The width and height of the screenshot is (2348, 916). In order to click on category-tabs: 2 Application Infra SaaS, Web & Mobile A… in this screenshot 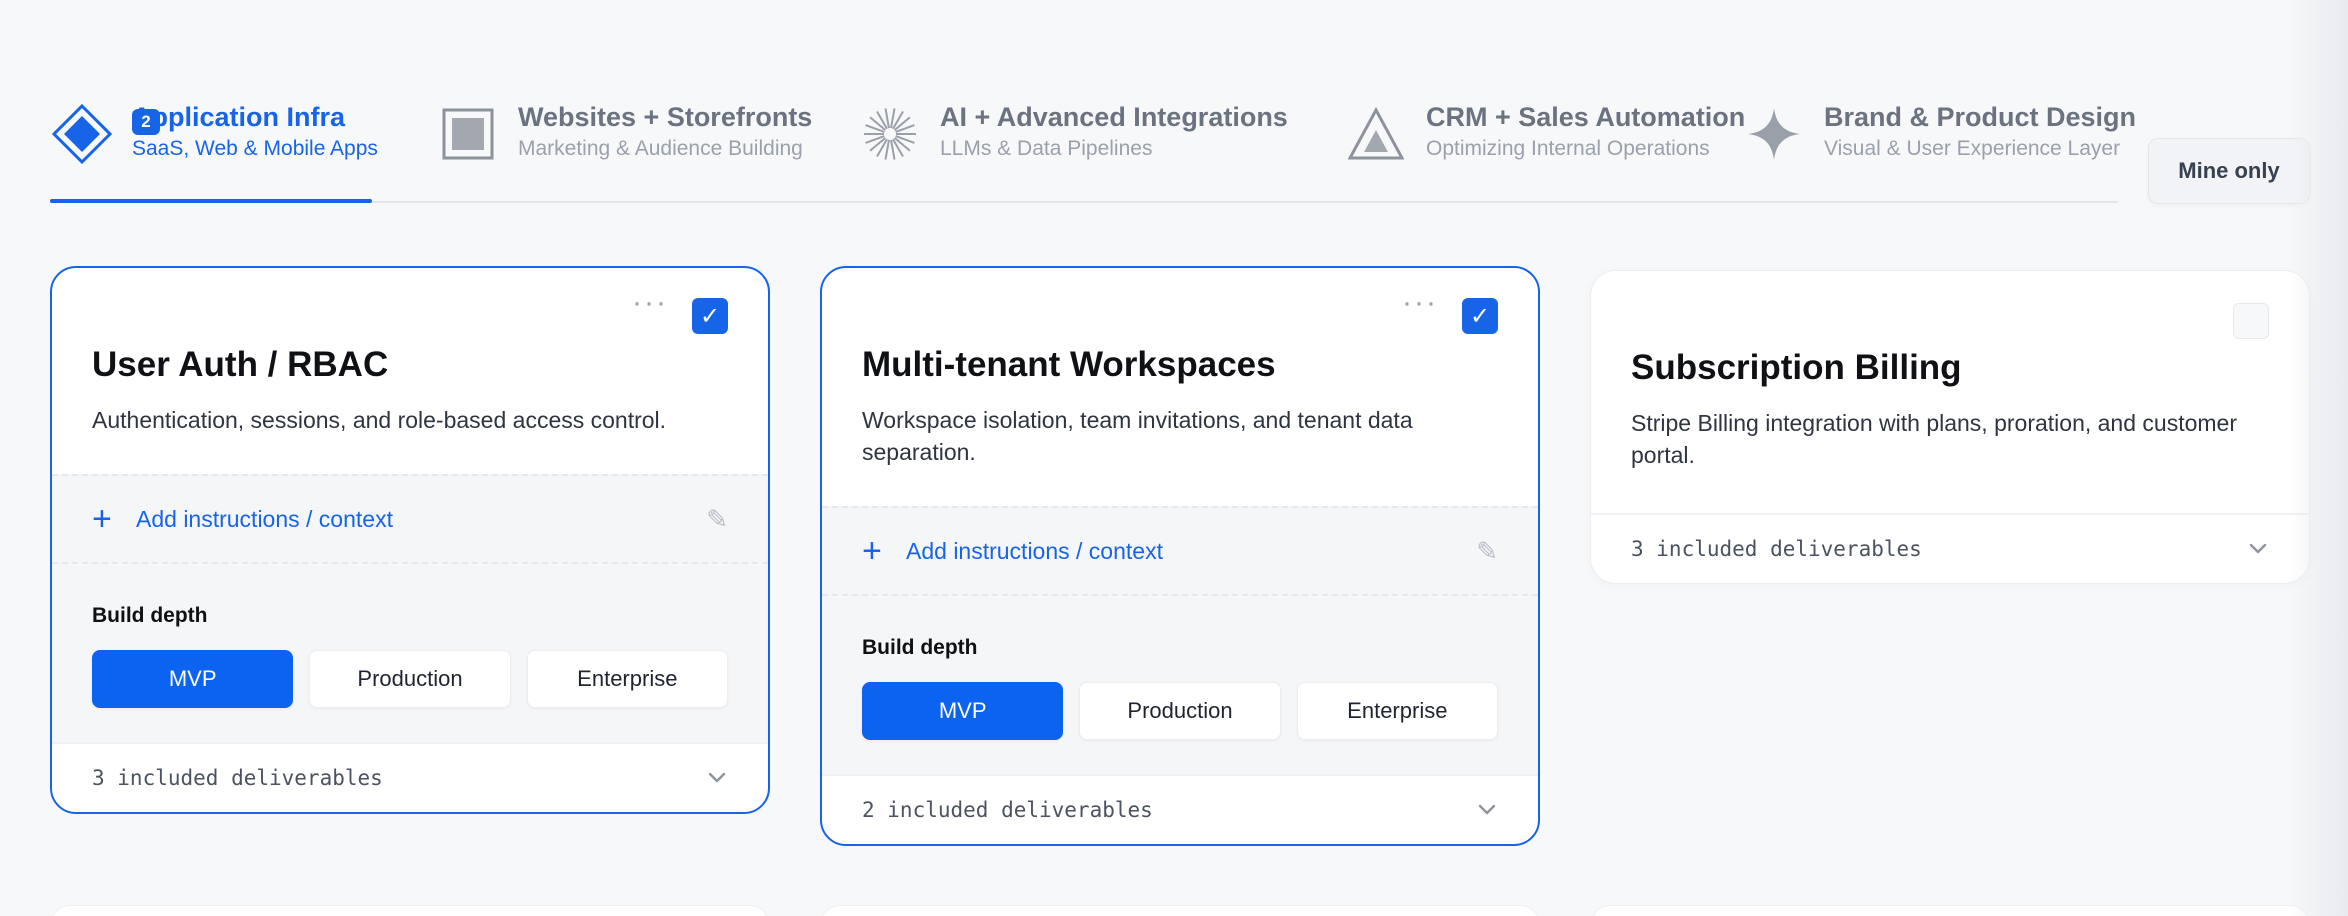, I will do `click(1093, 131)`.